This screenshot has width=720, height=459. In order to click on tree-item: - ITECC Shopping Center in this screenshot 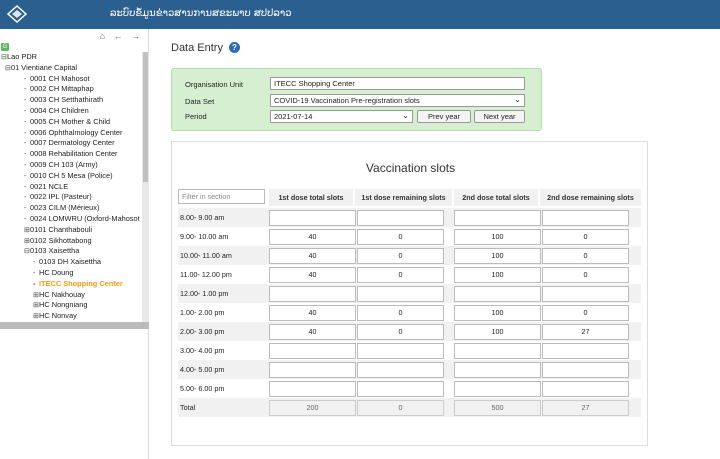, I will do `click(78, 284)`.